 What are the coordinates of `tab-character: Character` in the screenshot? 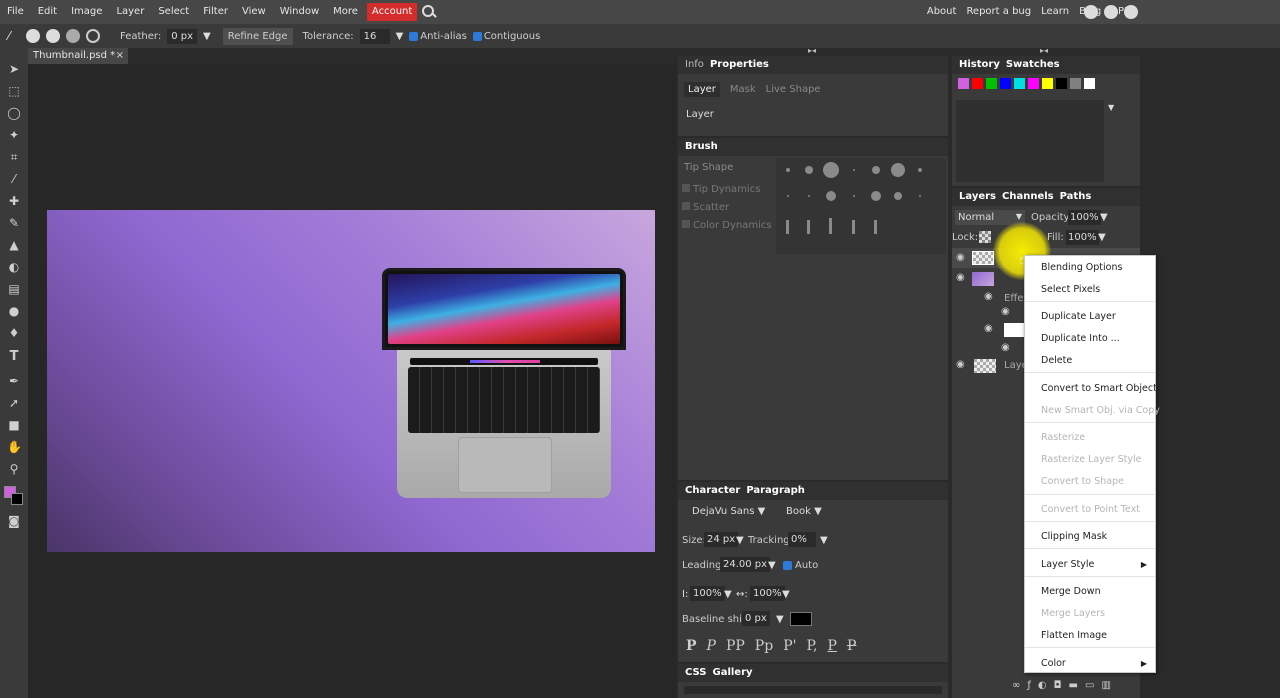 It's located at (712, 491).